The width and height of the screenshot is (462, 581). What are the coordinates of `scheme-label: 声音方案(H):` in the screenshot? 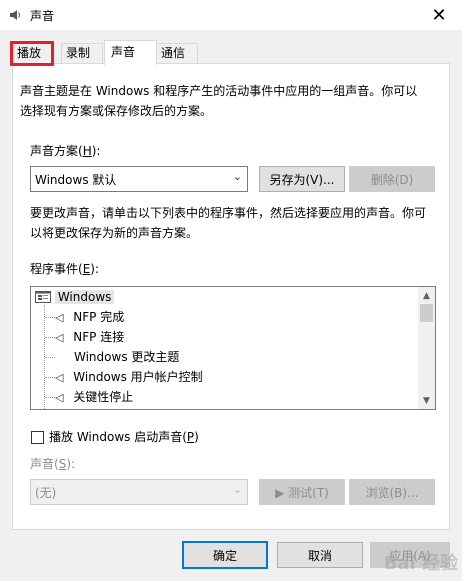 It's located at (65, 151).